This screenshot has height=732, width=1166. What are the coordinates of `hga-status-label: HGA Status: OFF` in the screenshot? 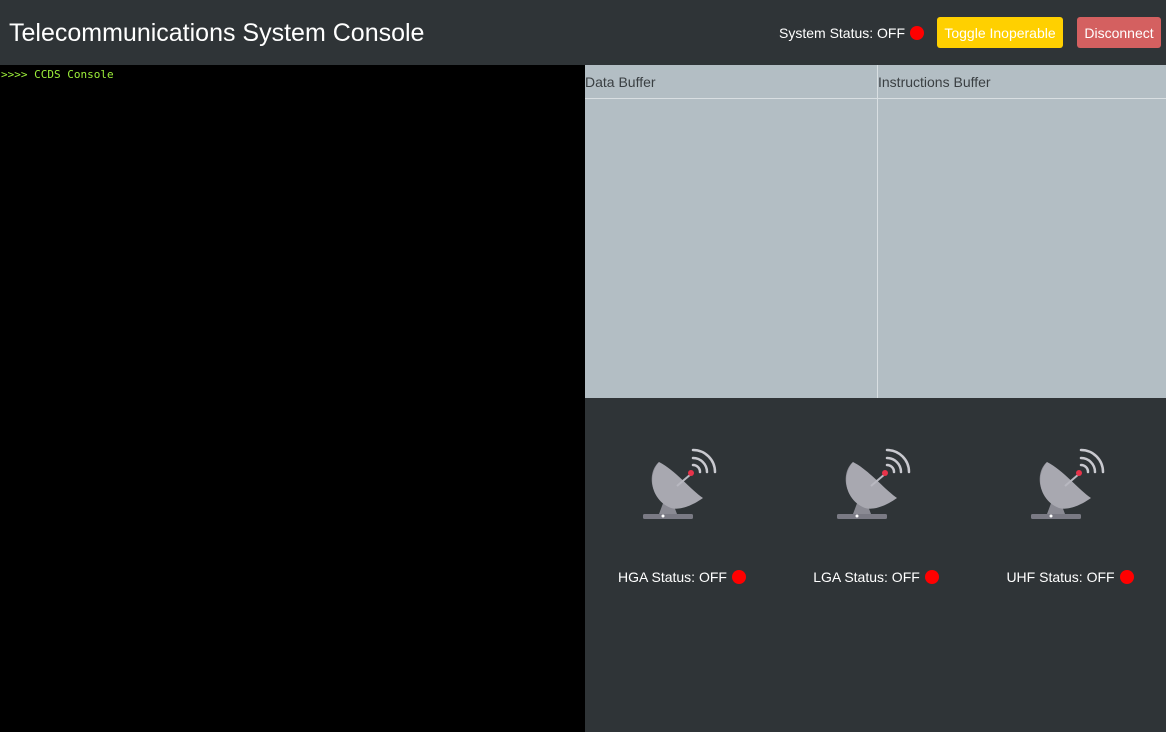 It's located at (672, 577).